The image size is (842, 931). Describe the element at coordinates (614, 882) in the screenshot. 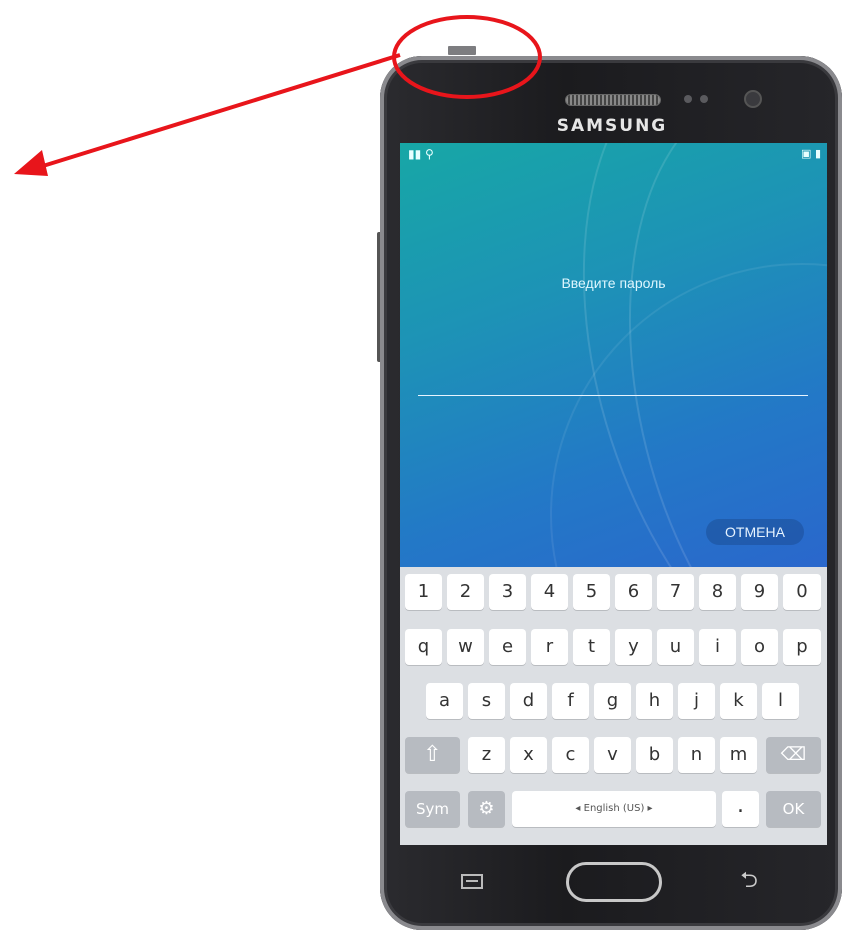

I see `home-button` at that location.